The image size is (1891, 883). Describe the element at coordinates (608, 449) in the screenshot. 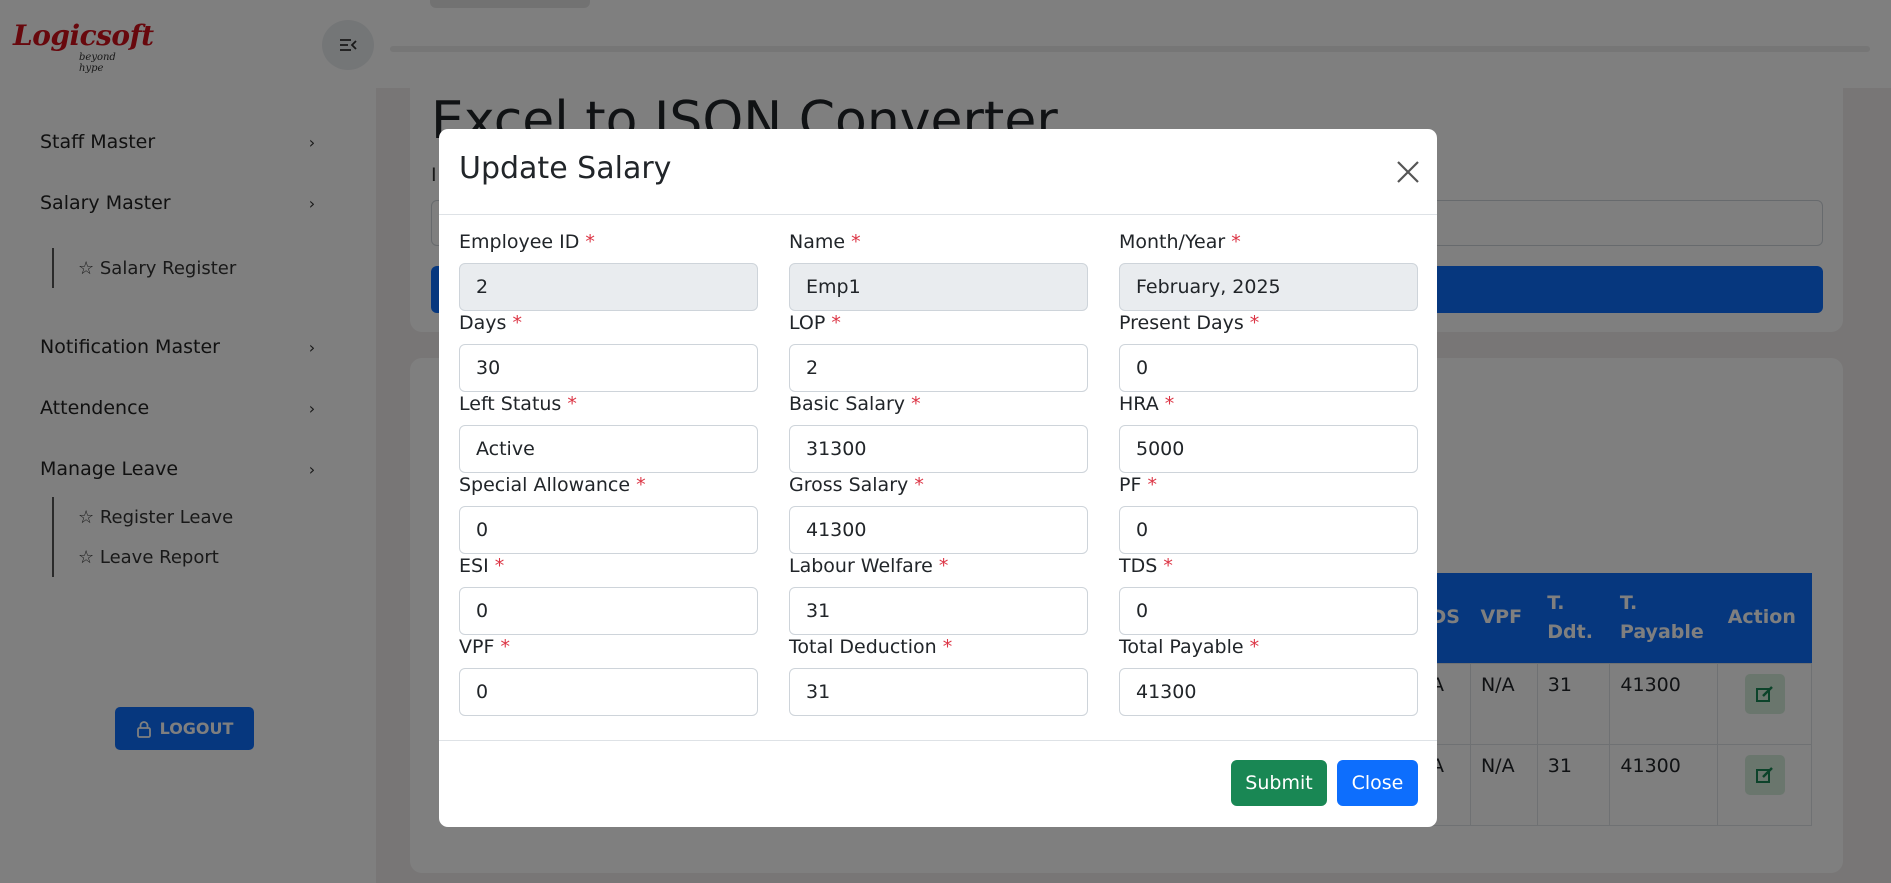

I see `left-status-input` at that location.